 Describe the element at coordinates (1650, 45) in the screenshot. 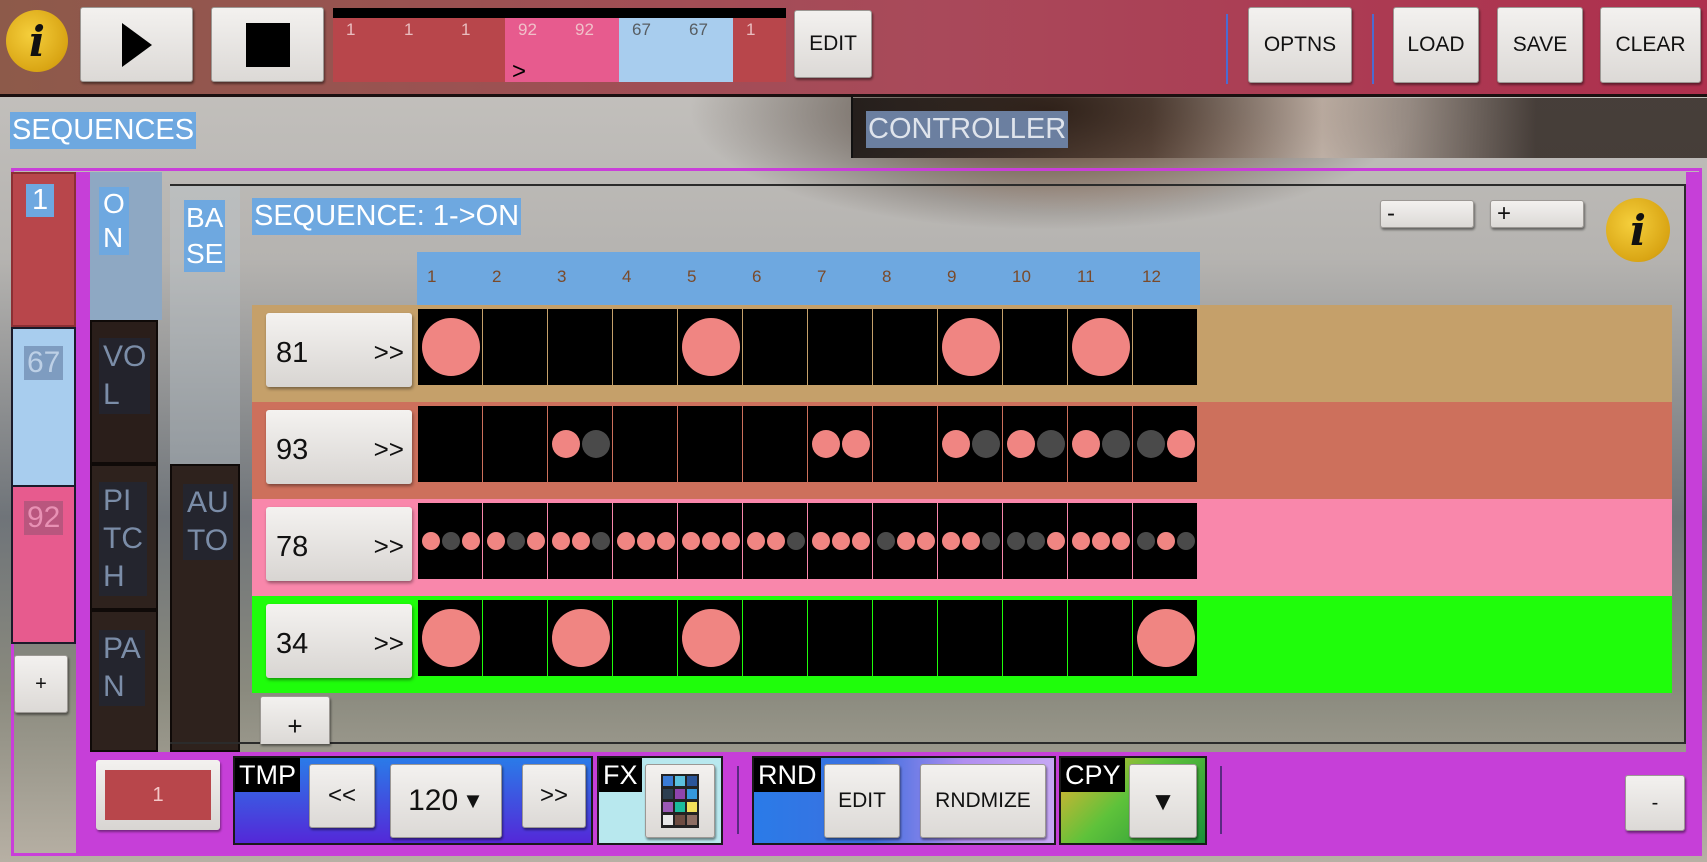

I see `clear-button: CLEAR` at that location.